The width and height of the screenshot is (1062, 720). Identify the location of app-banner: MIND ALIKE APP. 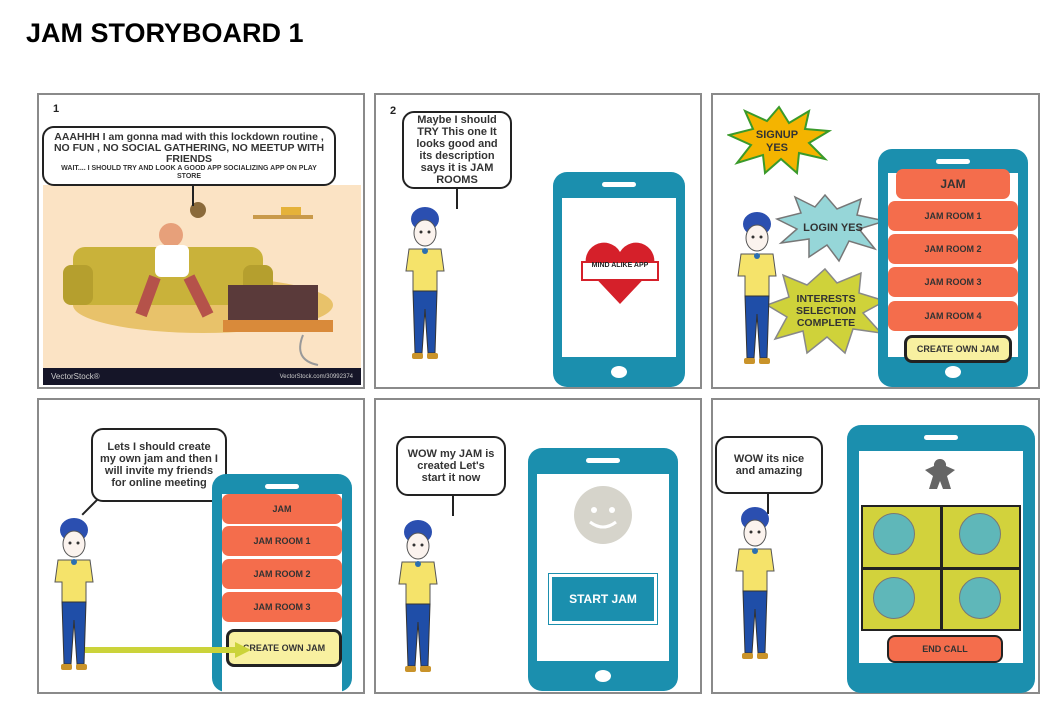
(620, 265).